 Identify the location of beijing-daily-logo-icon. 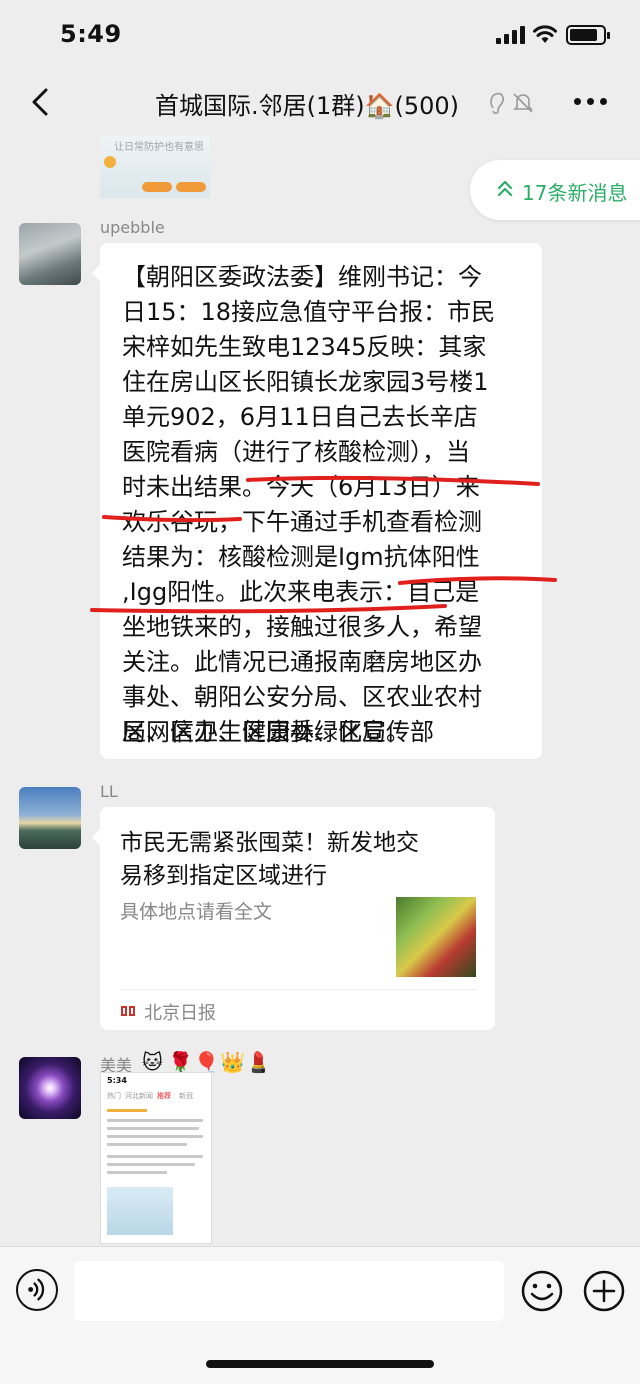
(128, 1011).